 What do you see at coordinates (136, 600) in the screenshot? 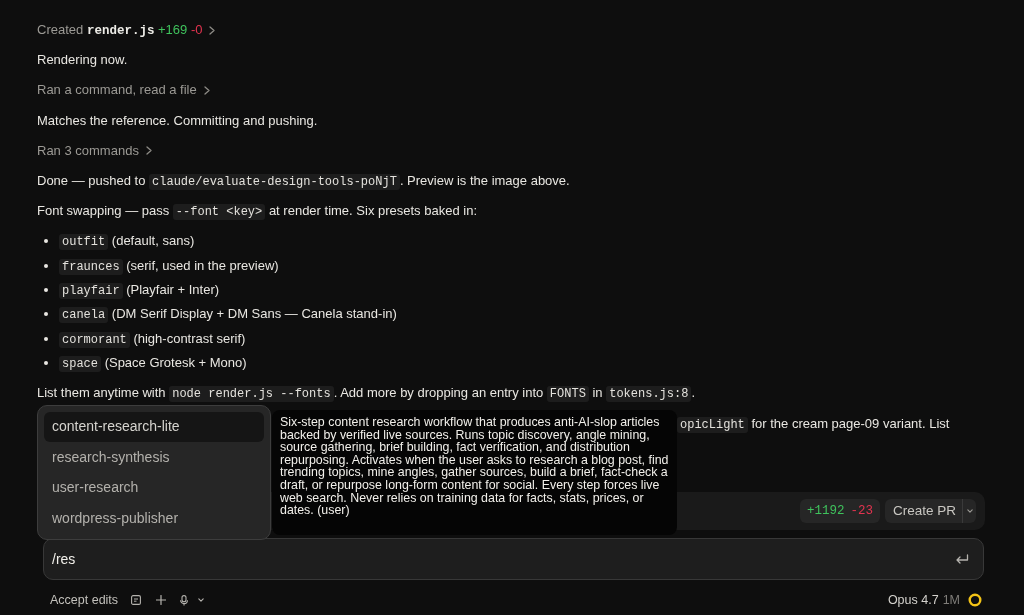
I see `note-icon` at bounding box center [136, 600].